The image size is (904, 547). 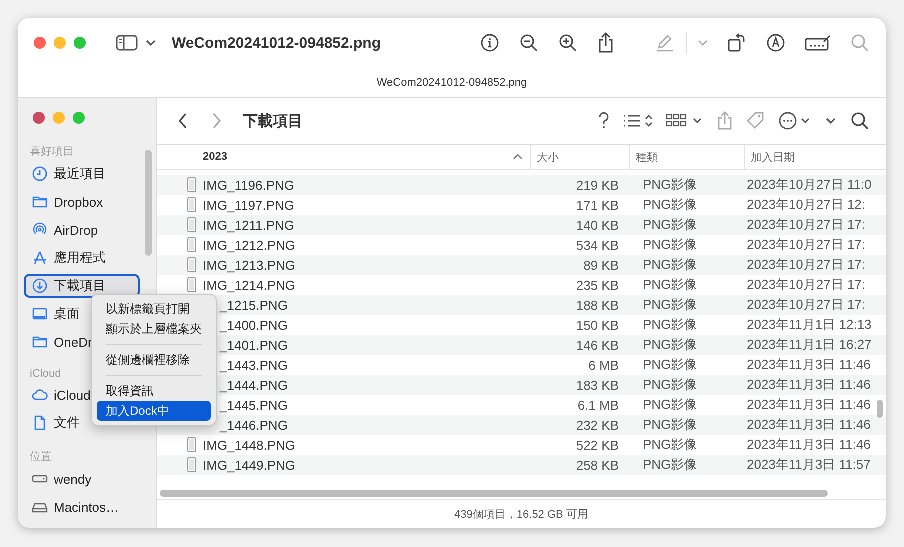 What do you see at coordinates (737, 43) in the screenshot?
I see `rotate-icon` at bounding box center [737, 43].